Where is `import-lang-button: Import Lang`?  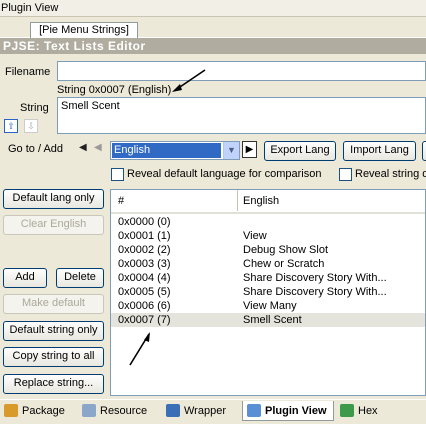
import-lang-button: Import Lang is located at coordinates (379, 151).